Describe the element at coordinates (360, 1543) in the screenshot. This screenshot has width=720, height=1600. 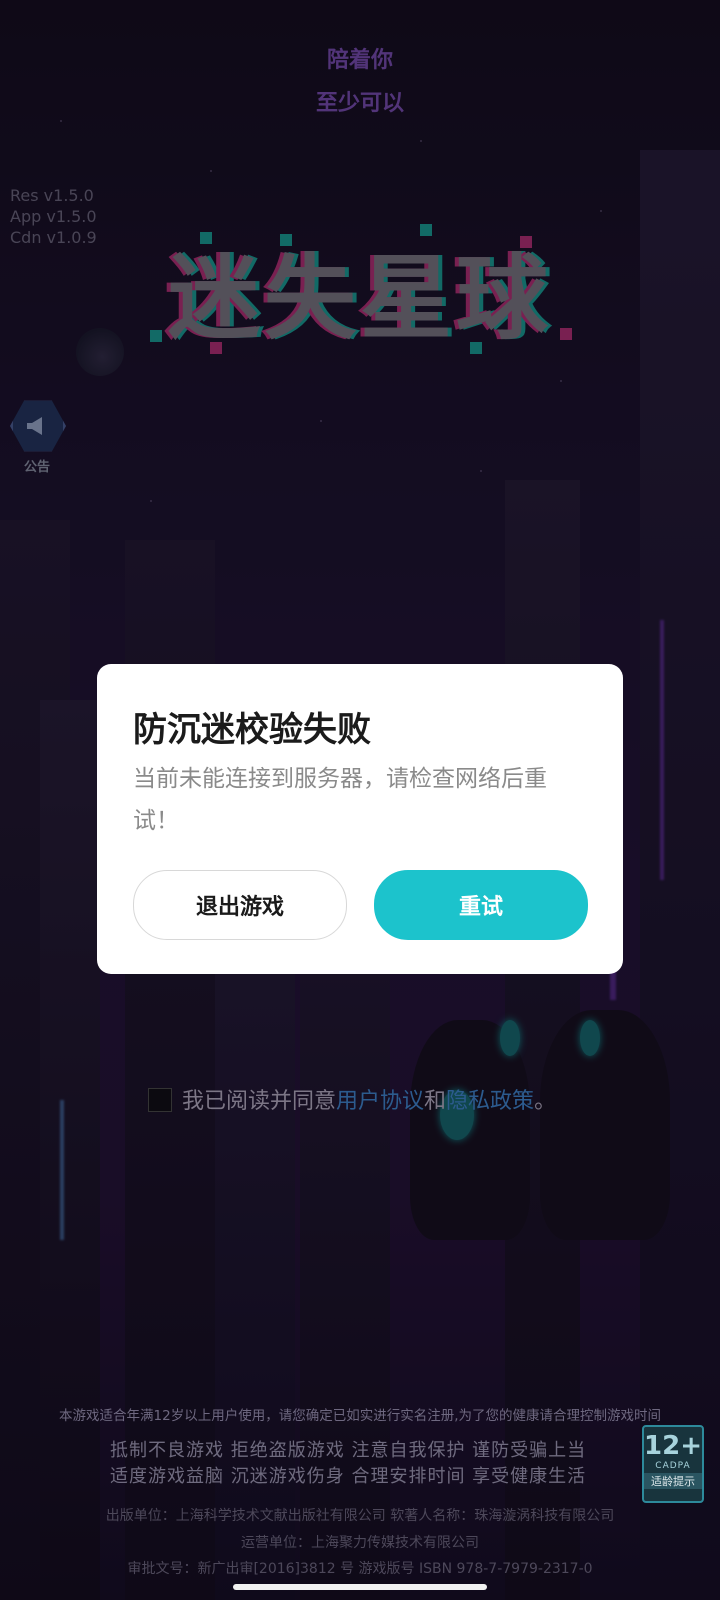
I see `operator-info: 运营单位：上海聚力传媒技术有限公司` at that location.